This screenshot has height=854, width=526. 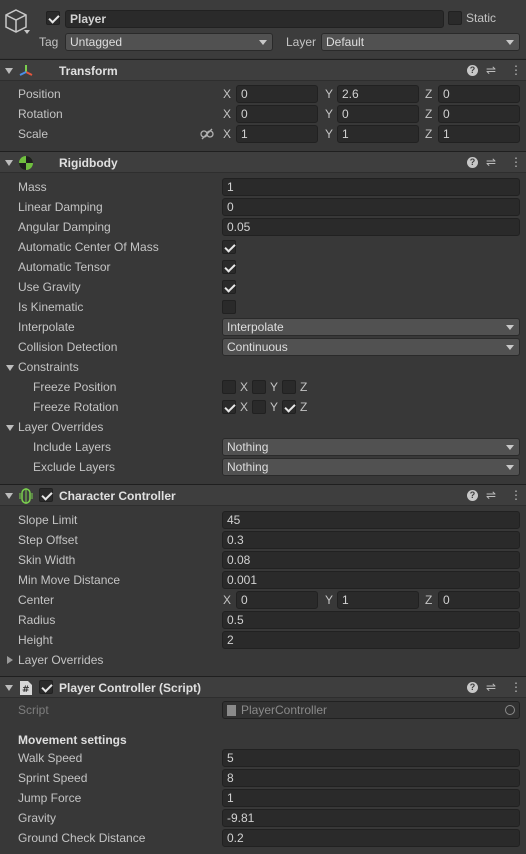 I want to click on position-y-field: 2.6, so click(x=378, y=94).